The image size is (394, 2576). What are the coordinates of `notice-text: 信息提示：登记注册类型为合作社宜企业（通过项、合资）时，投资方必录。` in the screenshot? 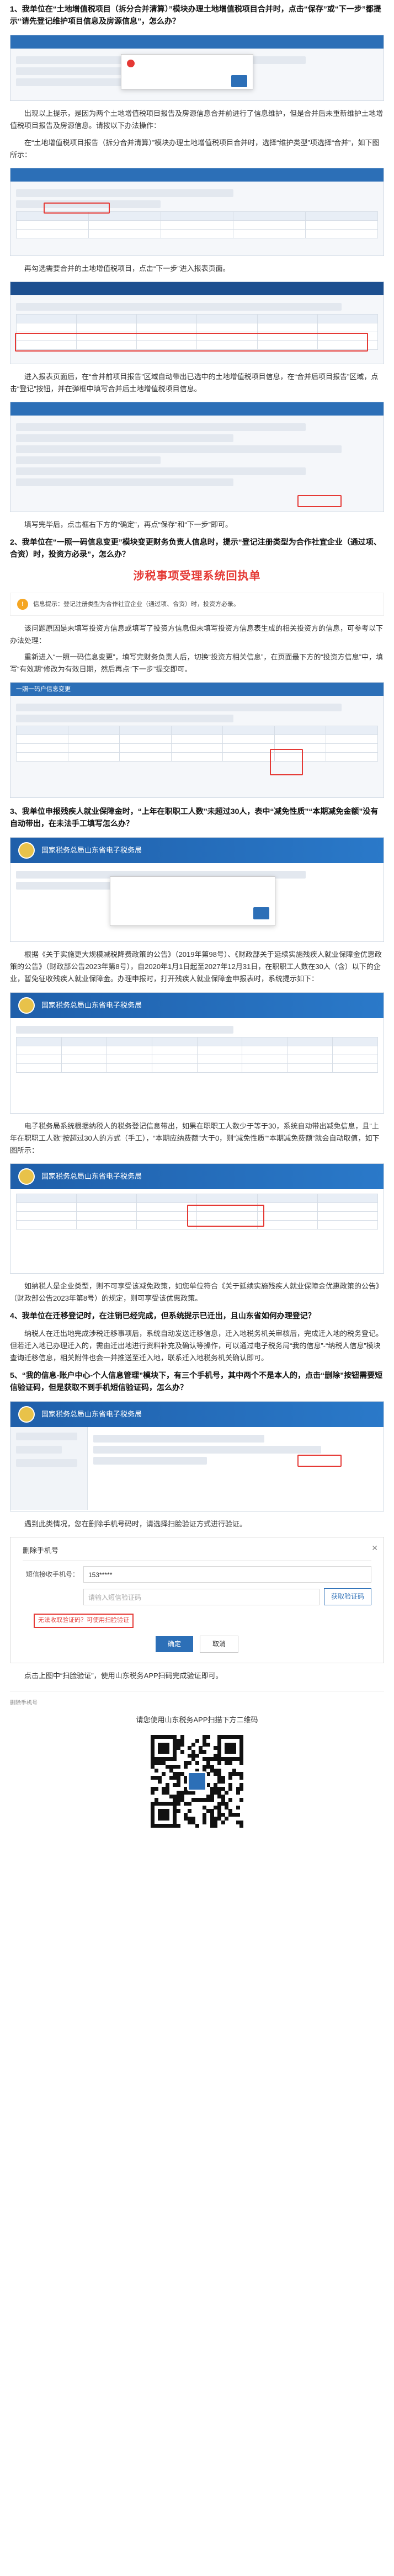 It's located at (136, 604).